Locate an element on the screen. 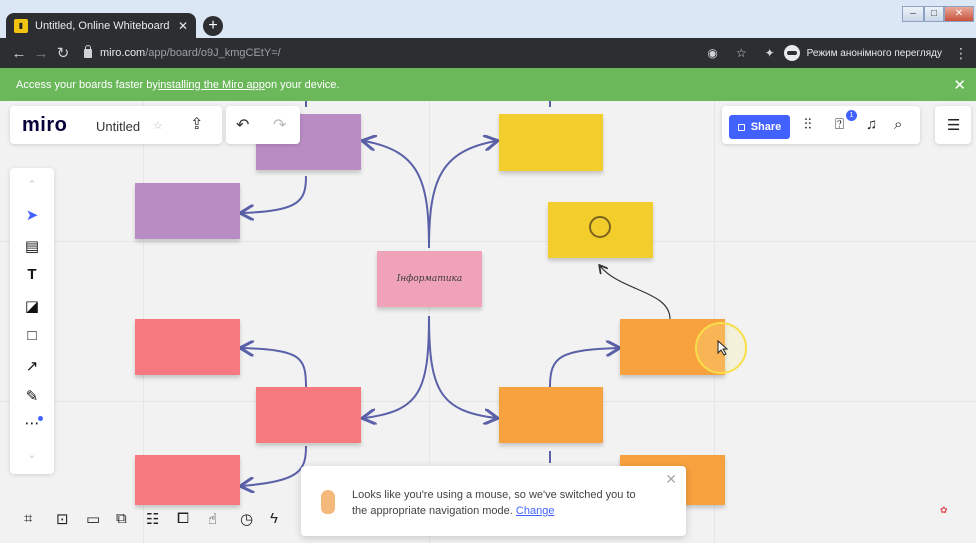 The width and height of the screenshot is (976, 543). eye-off-icon: ◉ is located at coordinates (712, 53).